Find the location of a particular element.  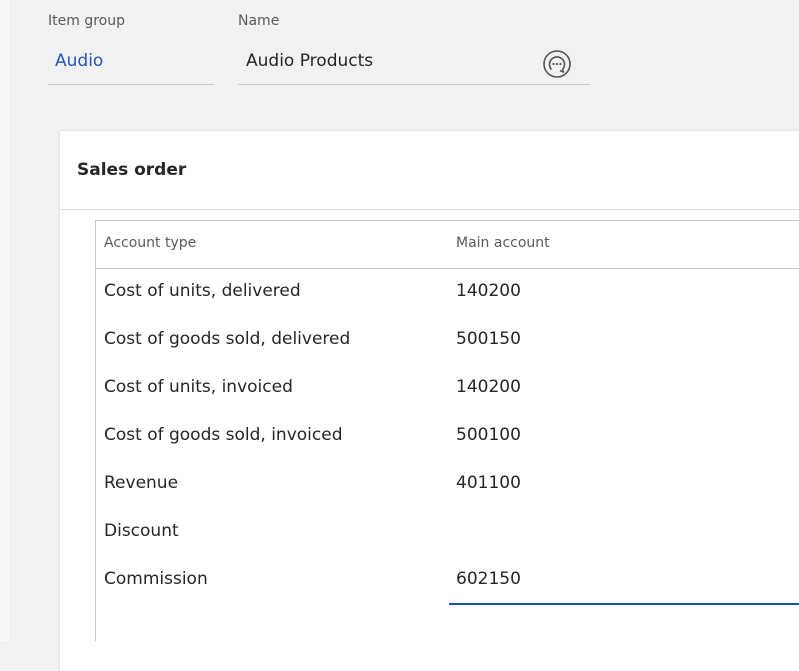

column-header-main-account: Main account is located at coordinates (503, 243).